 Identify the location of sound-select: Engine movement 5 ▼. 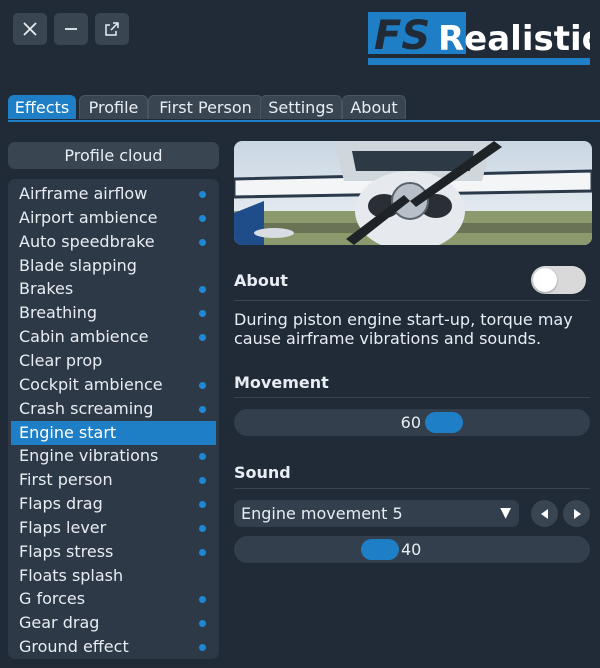
(376, 513).